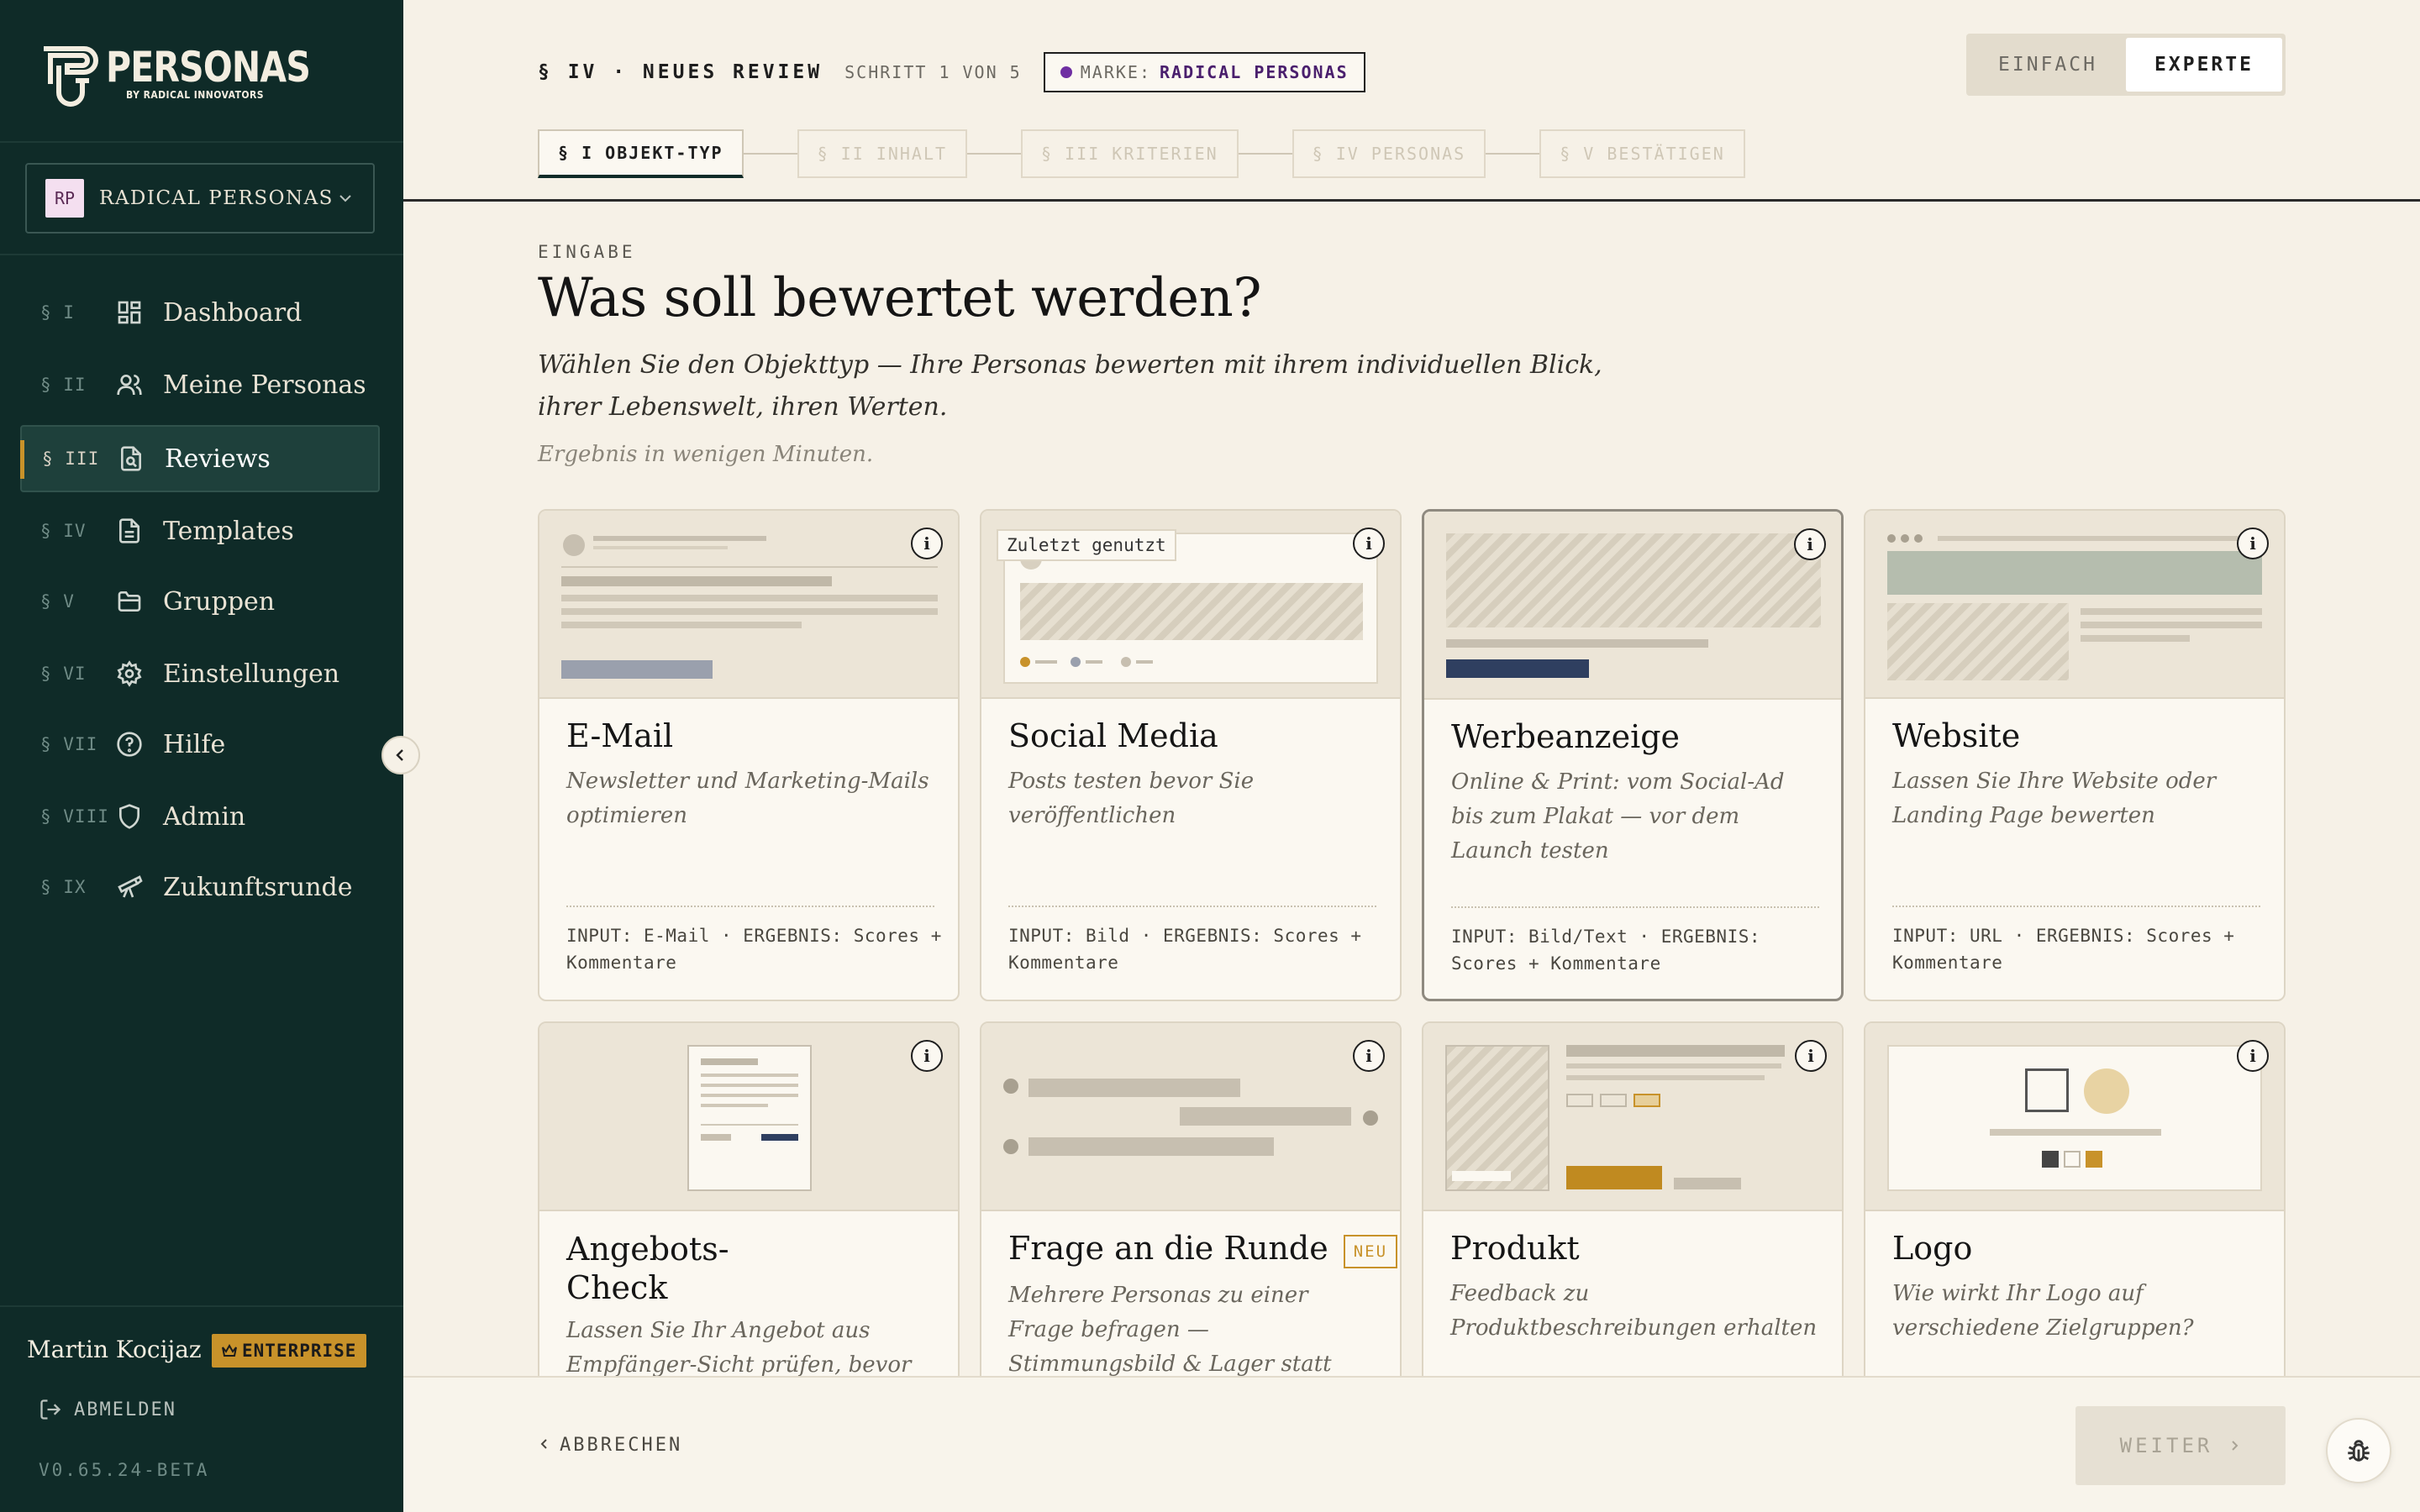 The height and width of the screenshot is (1512, 2420). What do you see at coordinates (641, 153) in the screenshot?
I see `step-objekt-typ: § I OBJEKT-TYP` at bounding box center [641, 153].